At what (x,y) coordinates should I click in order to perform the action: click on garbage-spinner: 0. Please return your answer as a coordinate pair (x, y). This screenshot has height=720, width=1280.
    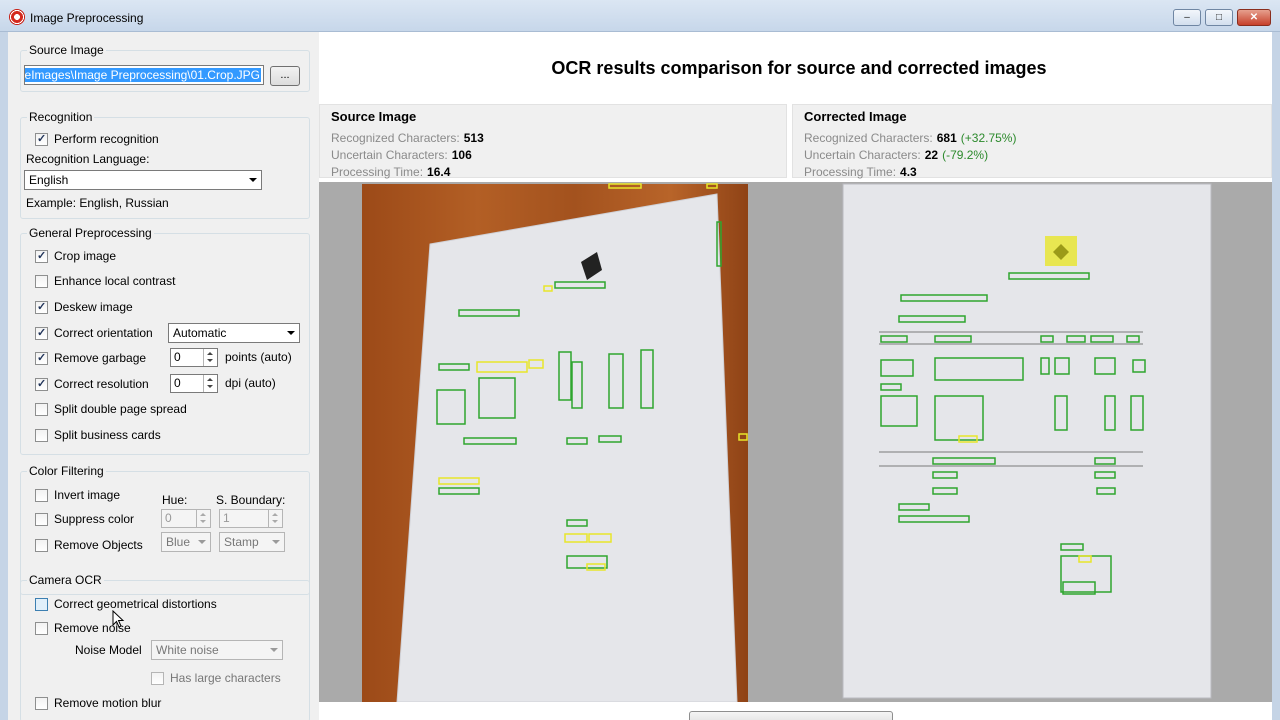
    Looking at the image, I should click on (194, 357).